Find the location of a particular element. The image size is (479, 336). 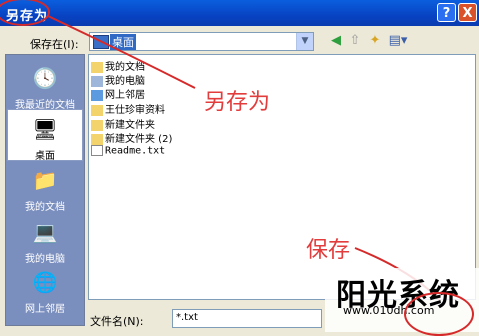

arrow-line is located at coordinates (121, 52).